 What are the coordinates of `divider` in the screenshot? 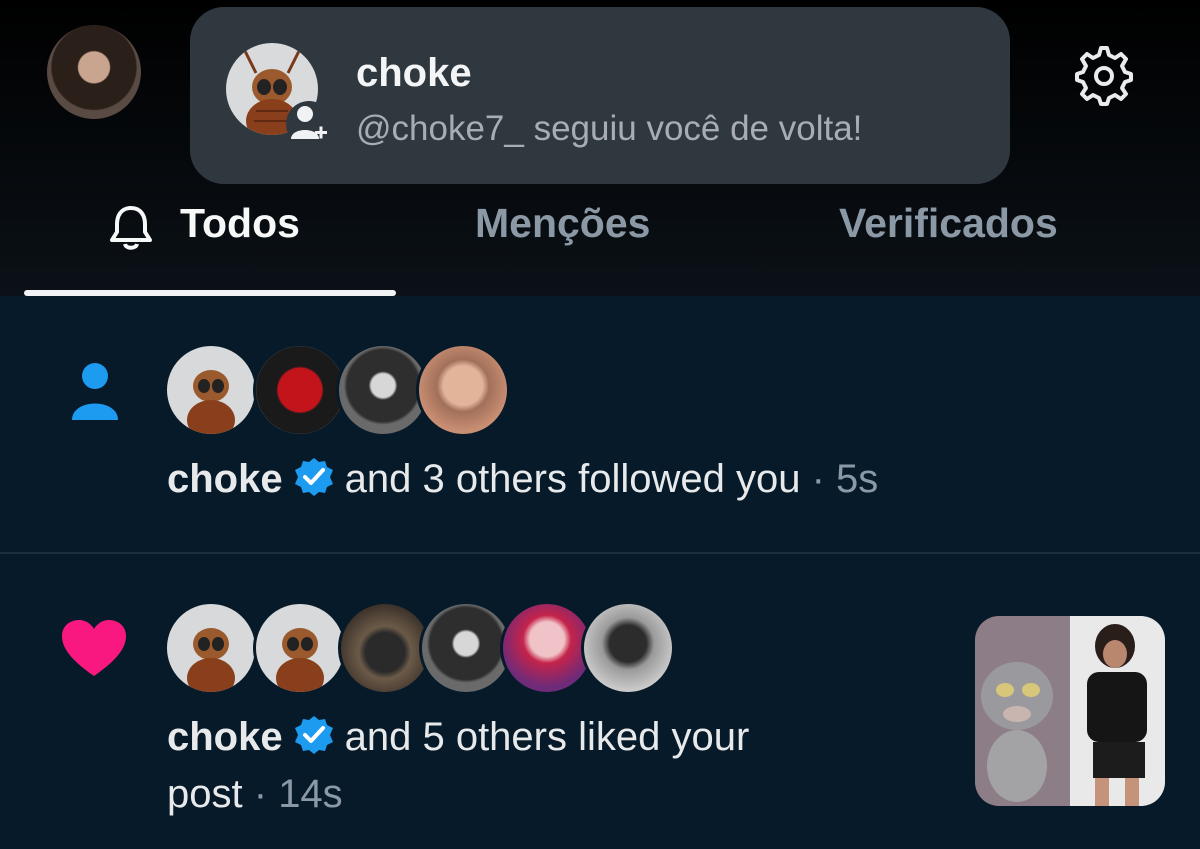 It's located at (600, 553).